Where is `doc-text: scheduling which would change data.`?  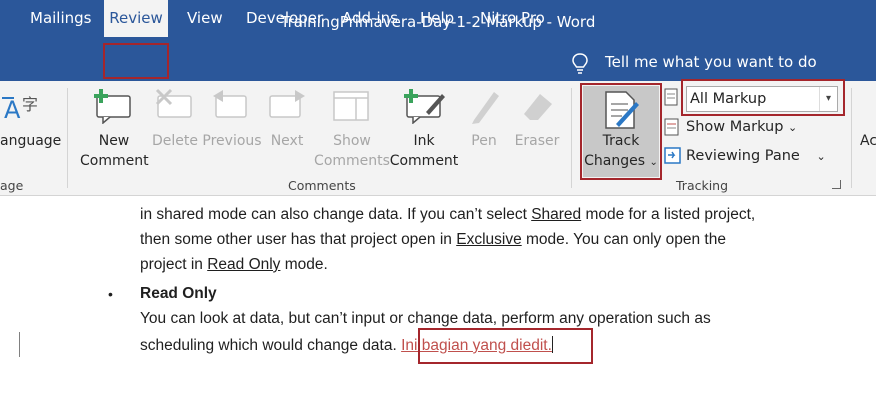 doc-text: scheduling which would change data. is located at coordinates (271, 345).